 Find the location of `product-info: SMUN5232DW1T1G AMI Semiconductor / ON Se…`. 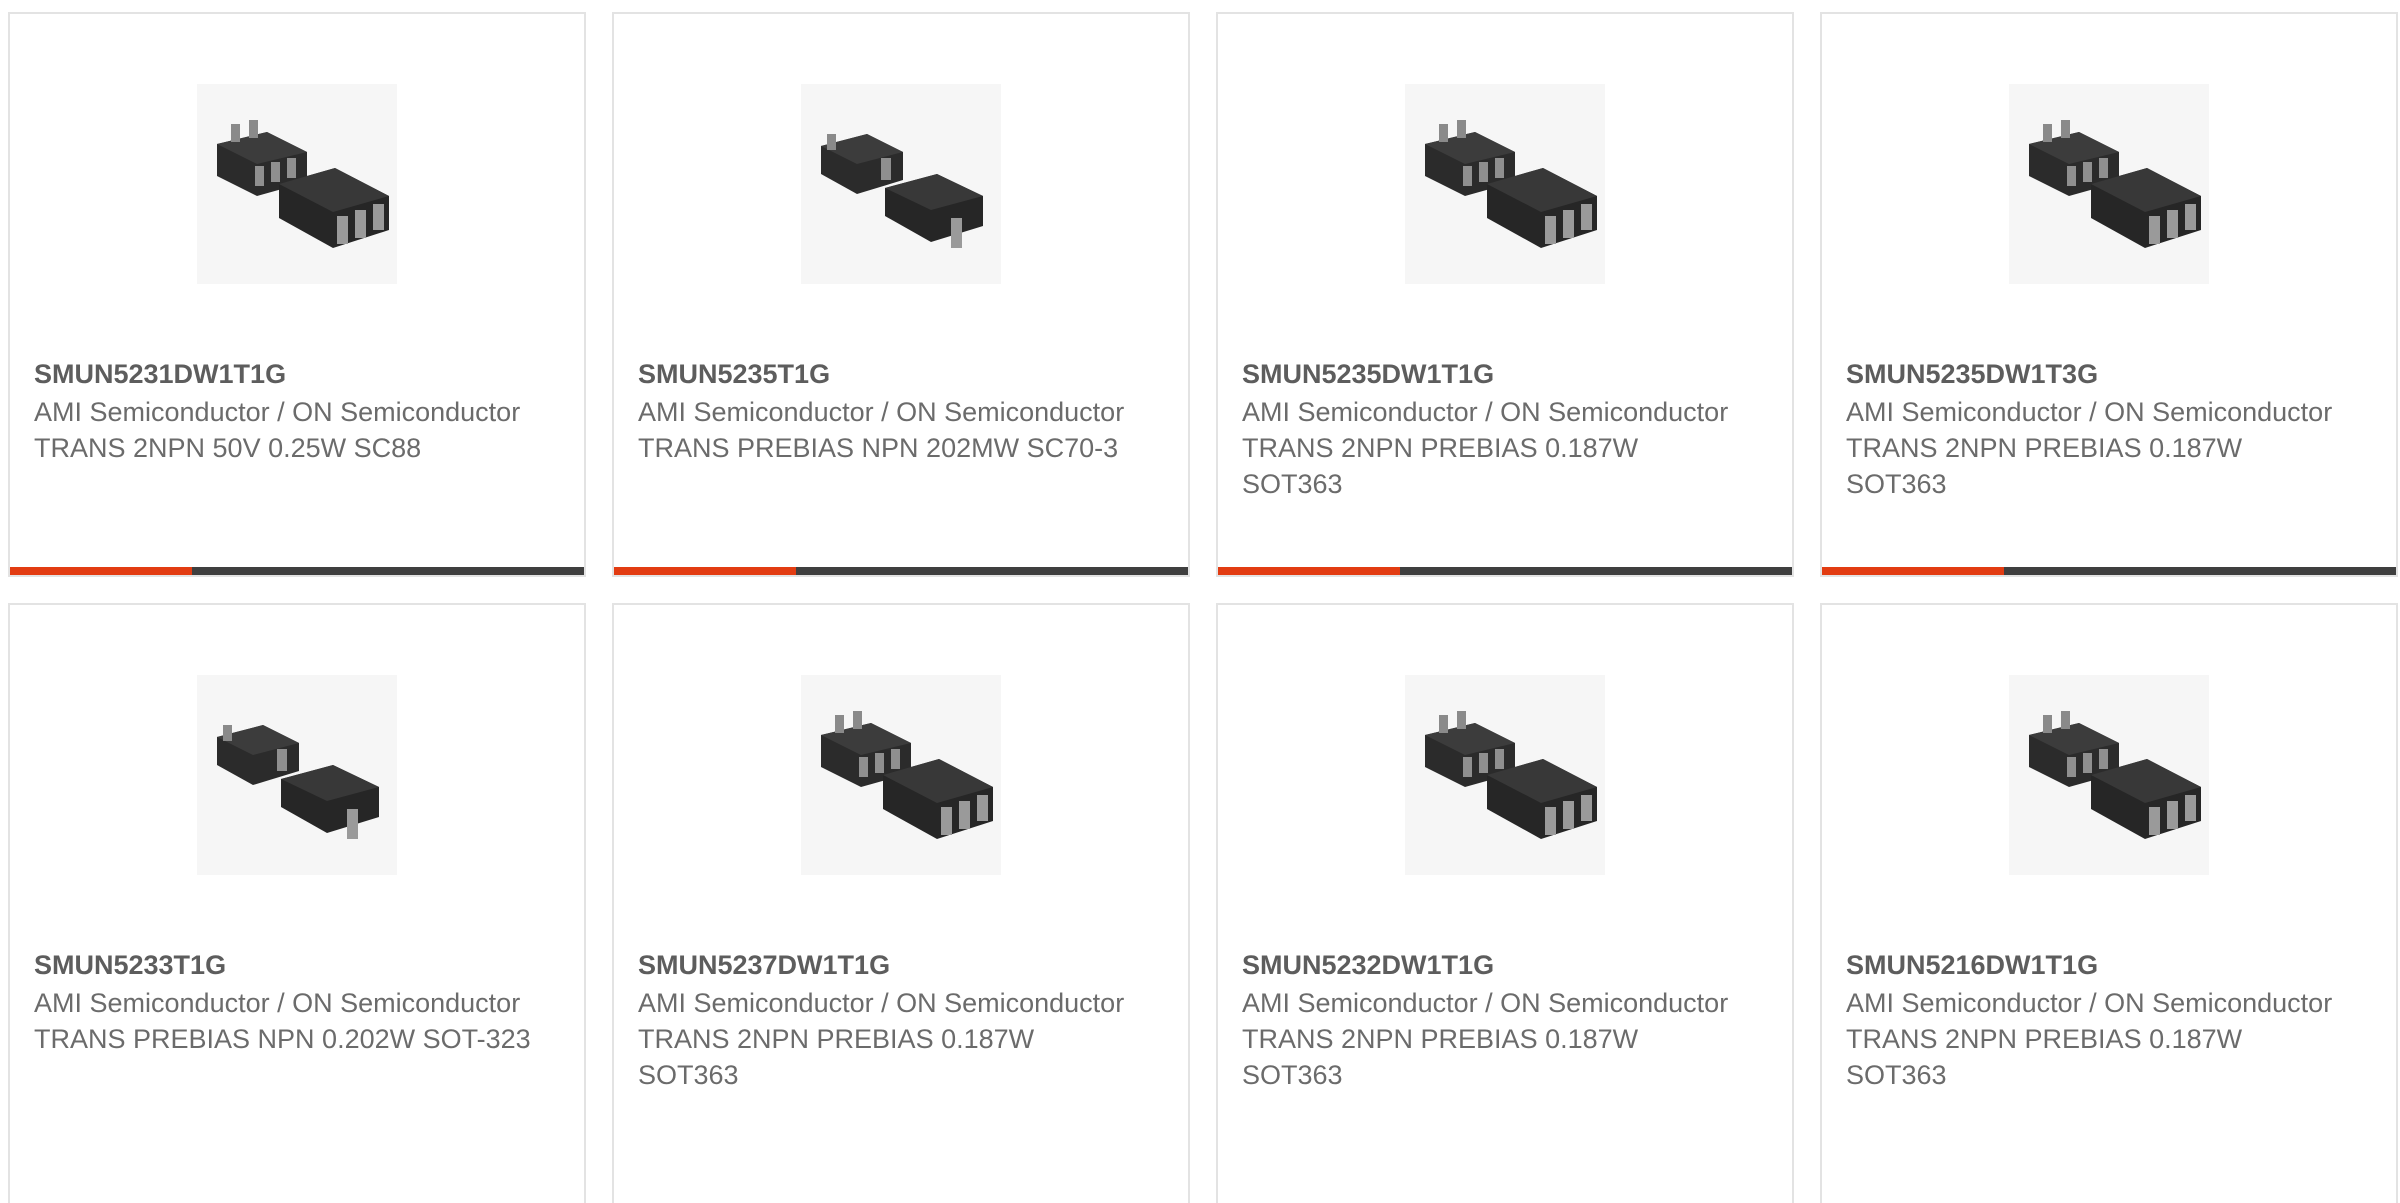

product-info: SMUN5232DW1T1G AMI Semiconductor / ON Se… is located at coordinates (1492, 1020).